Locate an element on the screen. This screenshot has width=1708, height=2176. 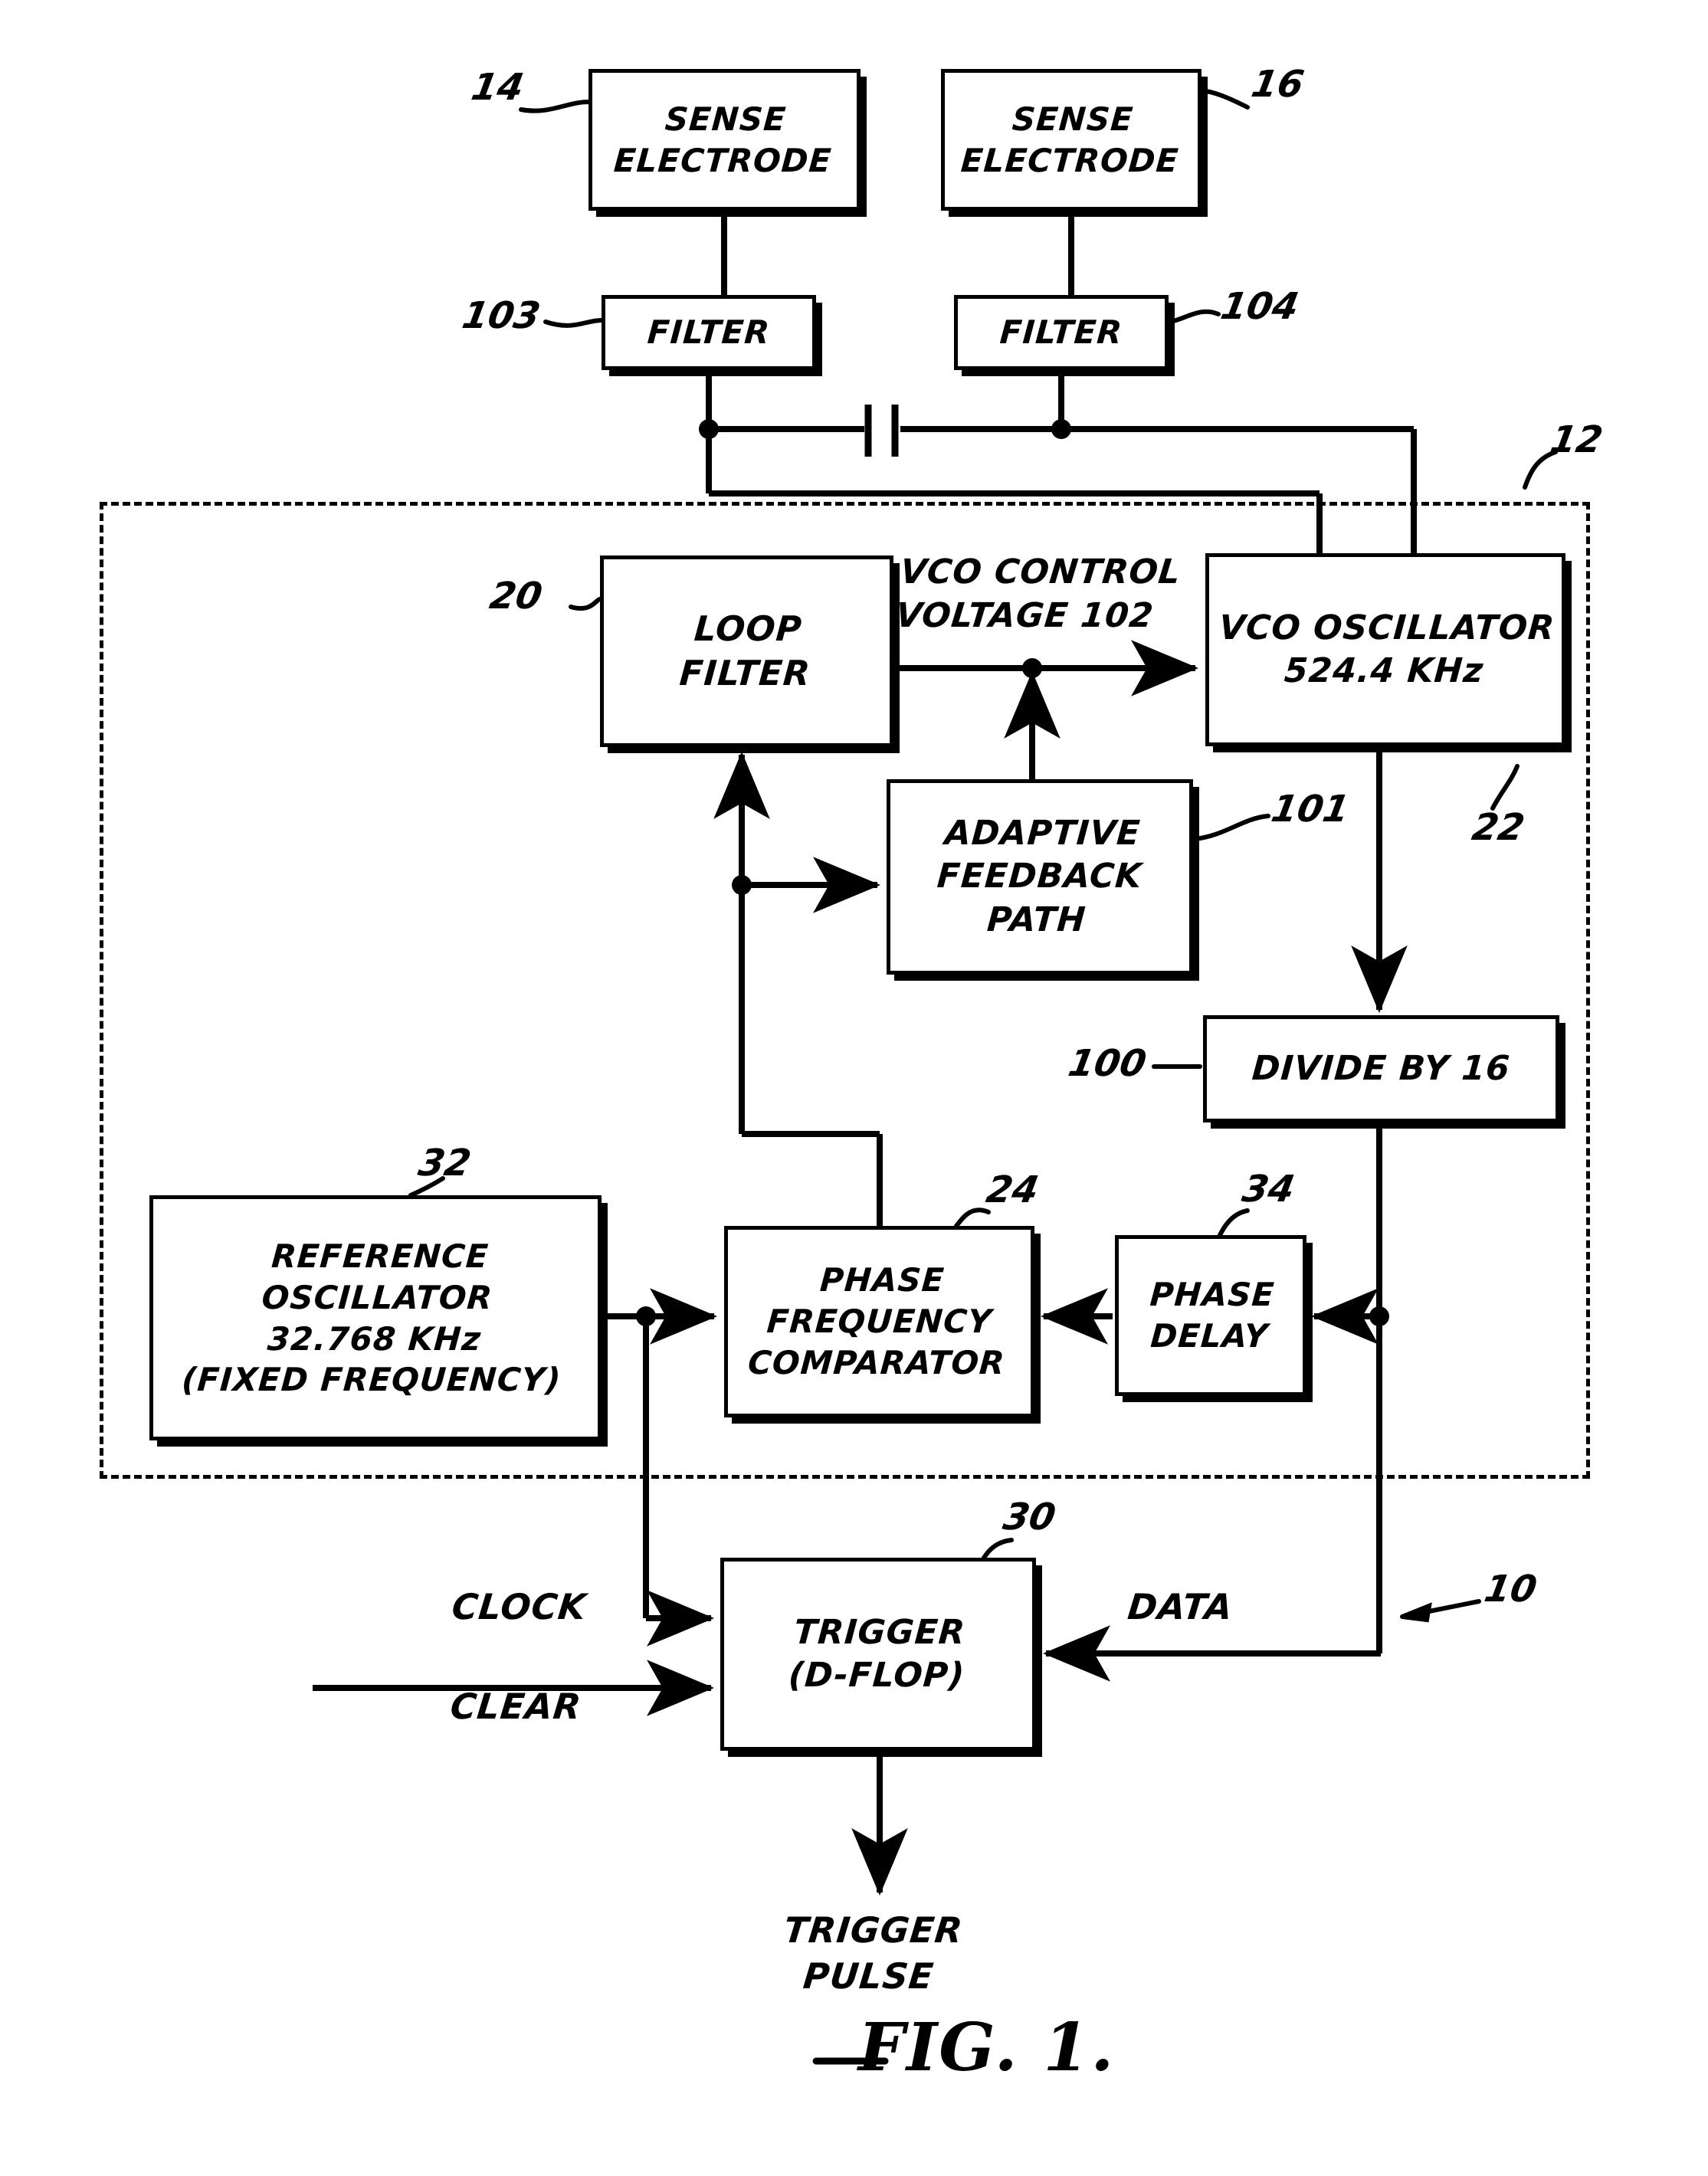
figure-caption: FIG. 1. is located at coordinates (987, 2047).